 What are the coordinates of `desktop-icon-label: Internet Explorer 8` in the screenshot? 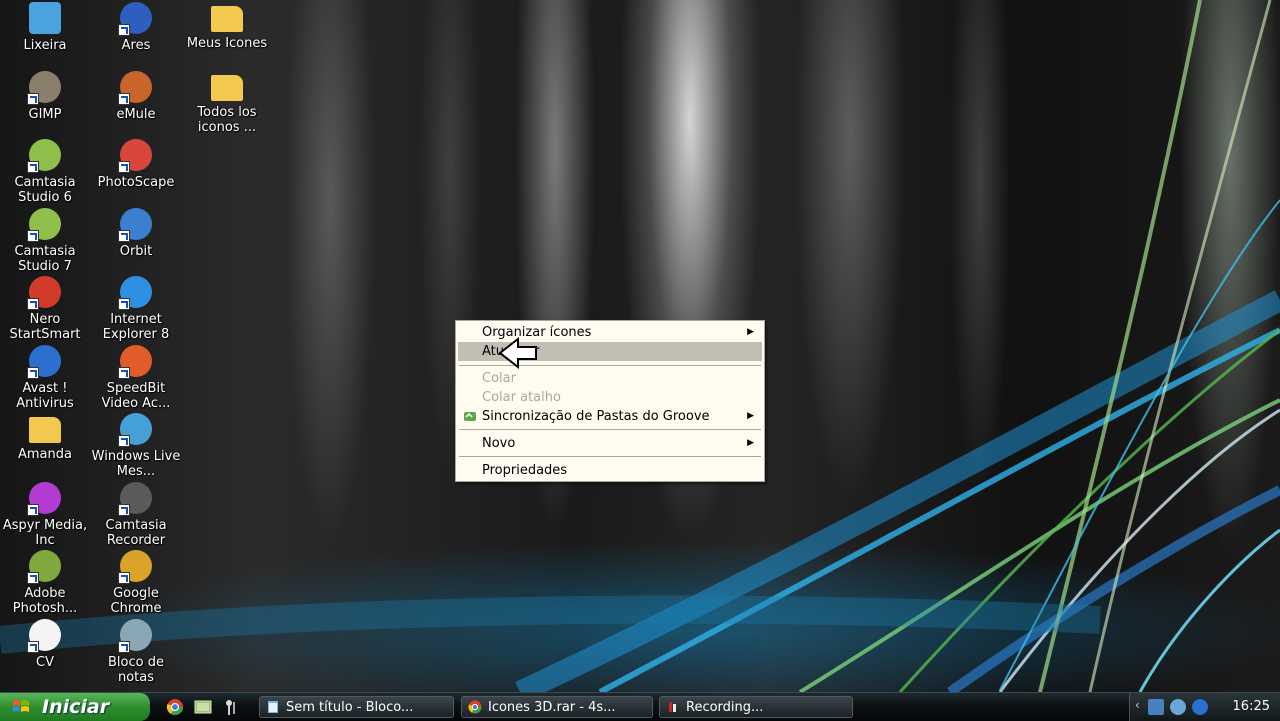 It's located at (136, 327).